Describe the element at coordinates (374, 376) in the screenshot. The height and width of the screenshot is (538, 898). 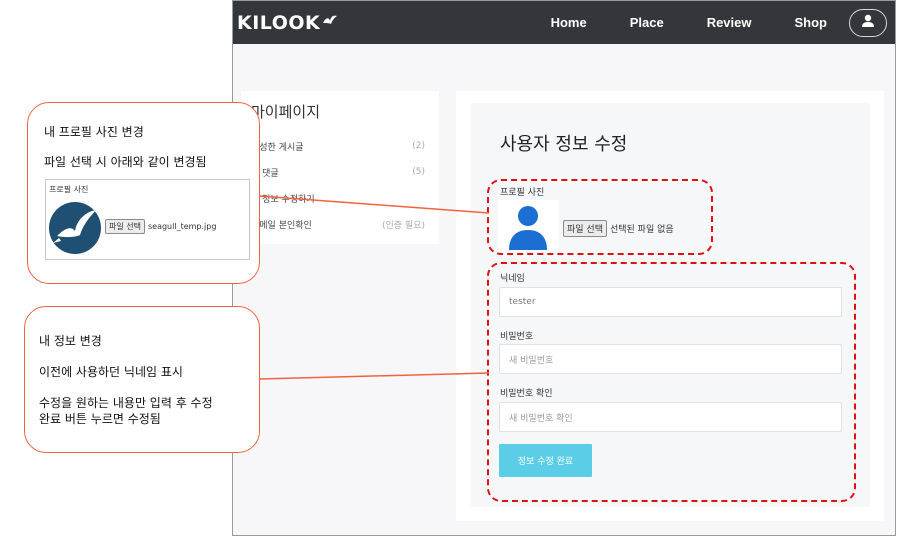
I see `connector-info` at that location.